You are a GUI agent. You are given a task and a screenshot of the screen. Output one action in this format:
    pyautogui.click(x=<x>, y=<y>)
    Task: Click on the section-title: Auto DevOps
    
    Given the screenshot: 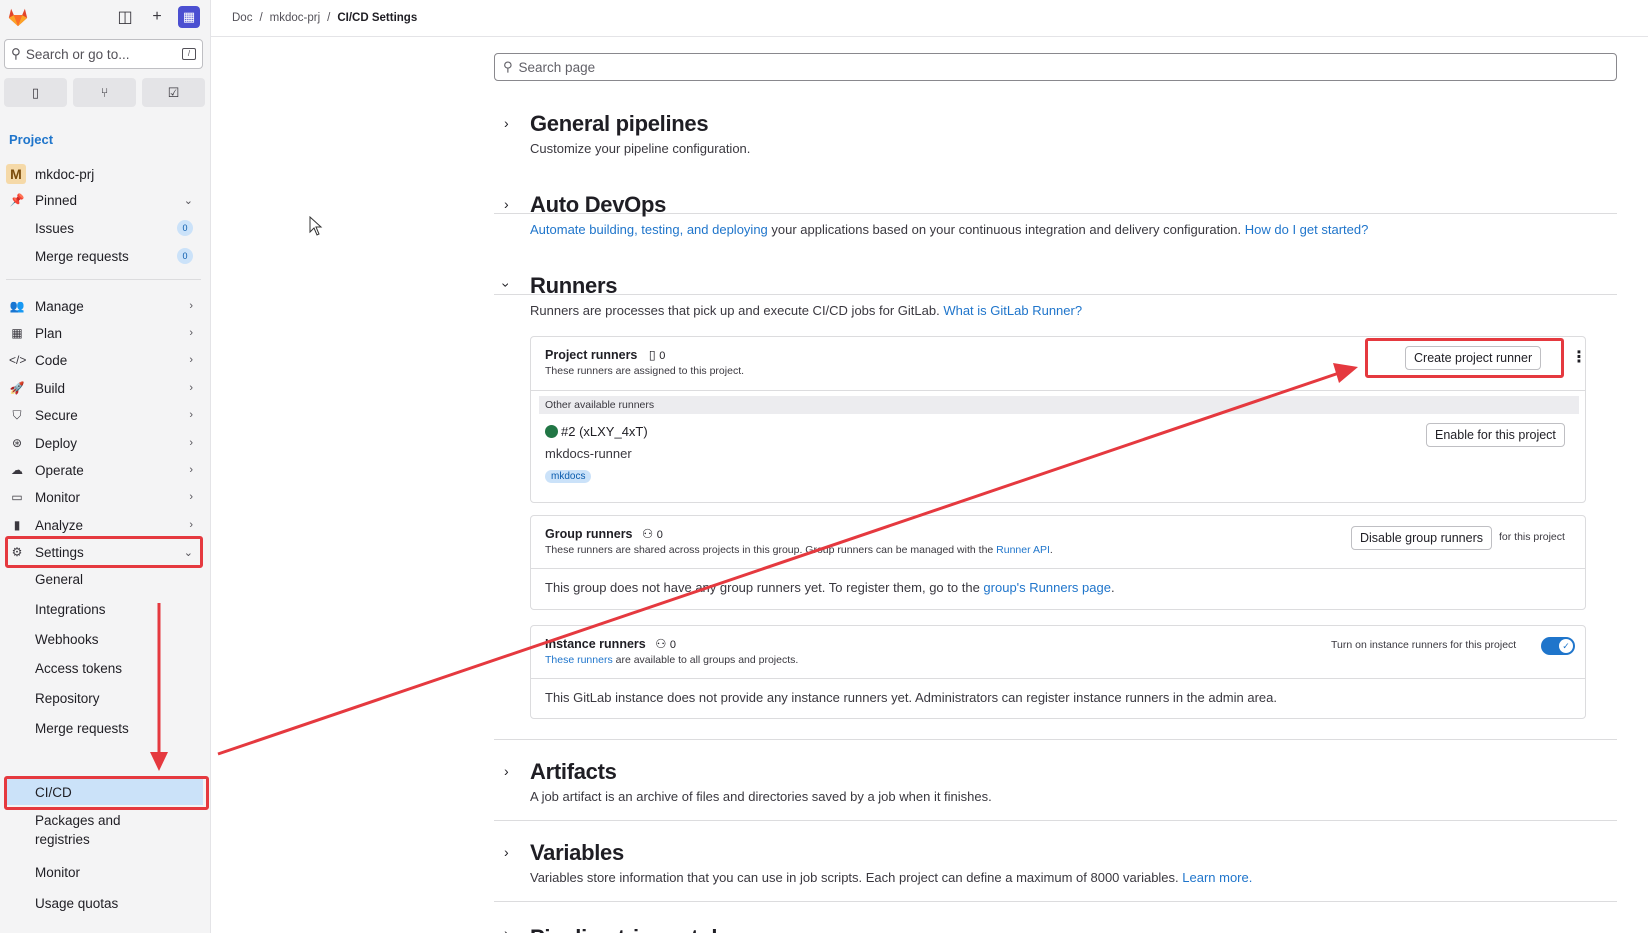 What is the action you would take?
    pyautogui.click(x=598, y=205)
    